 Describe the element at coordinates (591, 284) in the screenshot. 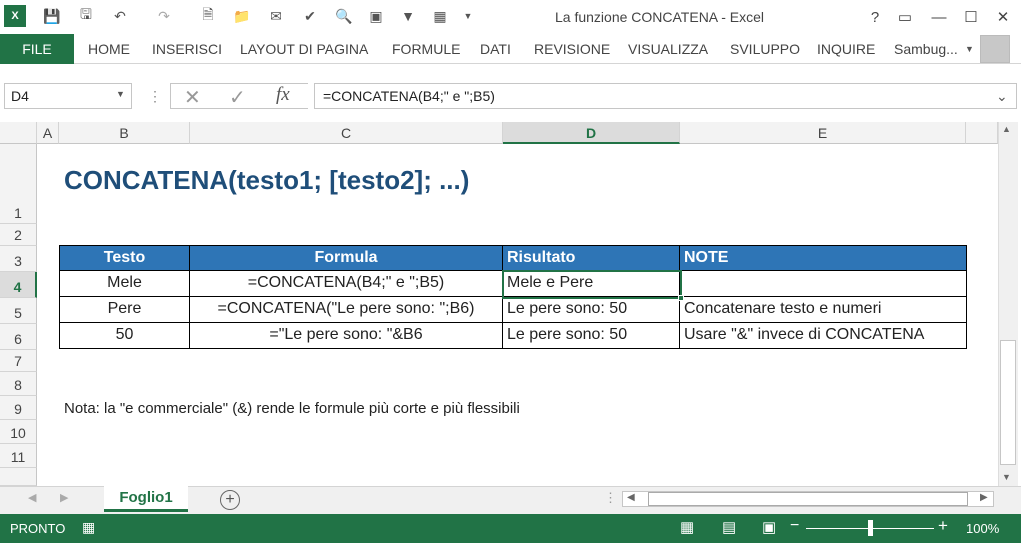

I see `table-cell: Mele e Pere` at that location.